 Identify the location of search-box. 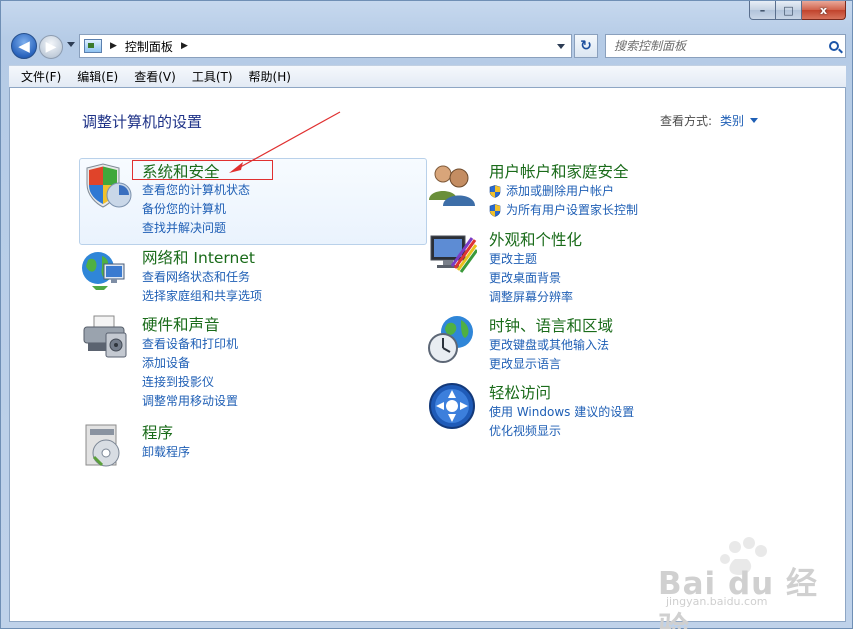
(725, 46).